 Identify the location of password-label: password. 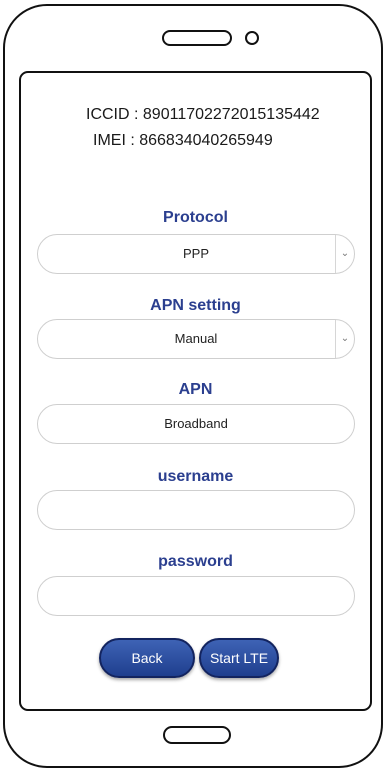
(195, 561).